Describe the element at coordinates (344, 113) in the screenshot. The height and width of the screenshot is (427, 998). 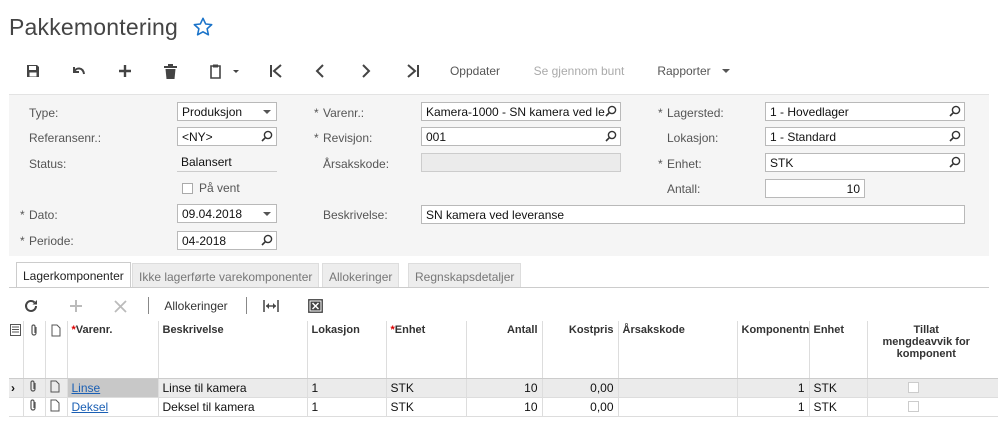
I see `item-label-text: Varenr.:` at that location.